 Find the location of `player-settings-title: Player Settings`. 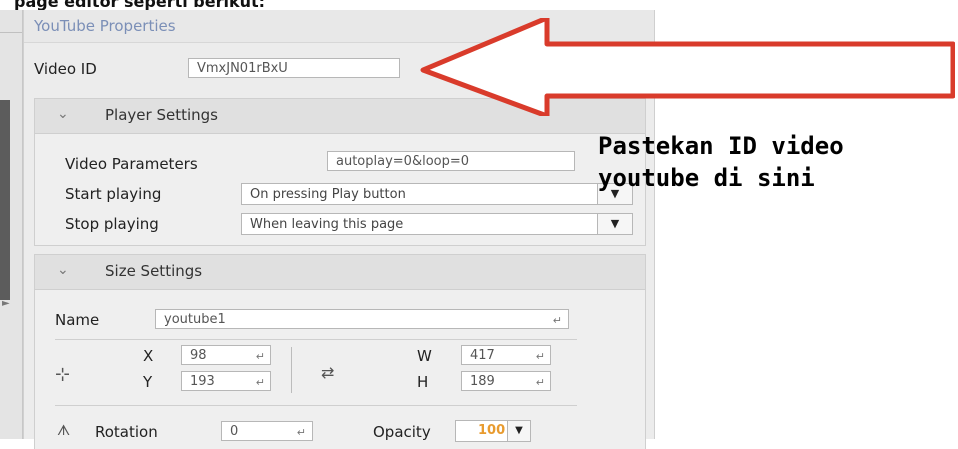

player-settings-title: Player Settings is located at coordinates (161, 115).